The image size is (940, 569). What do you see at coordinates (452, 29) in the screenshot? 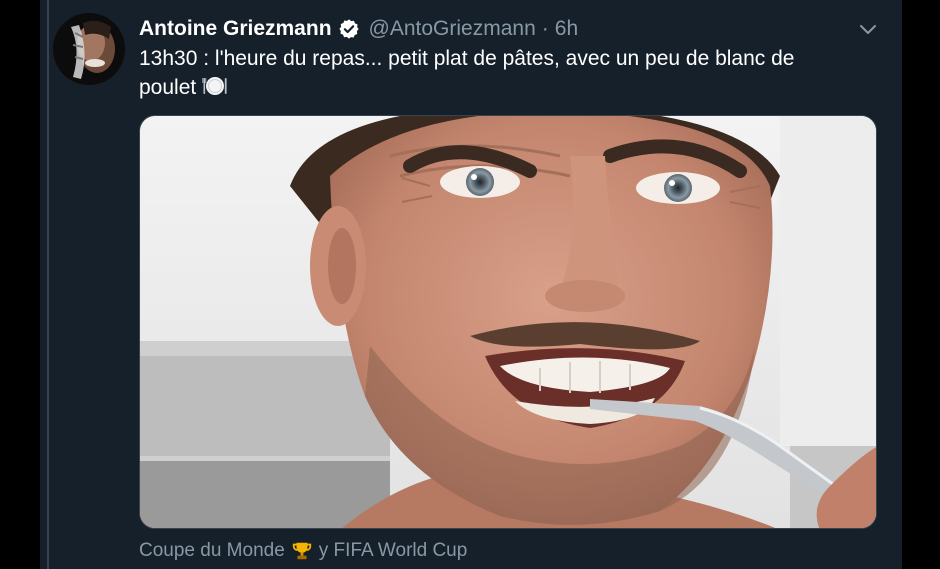
I see `handle: @AntoGriezmann` at bounding box center [452, 29].